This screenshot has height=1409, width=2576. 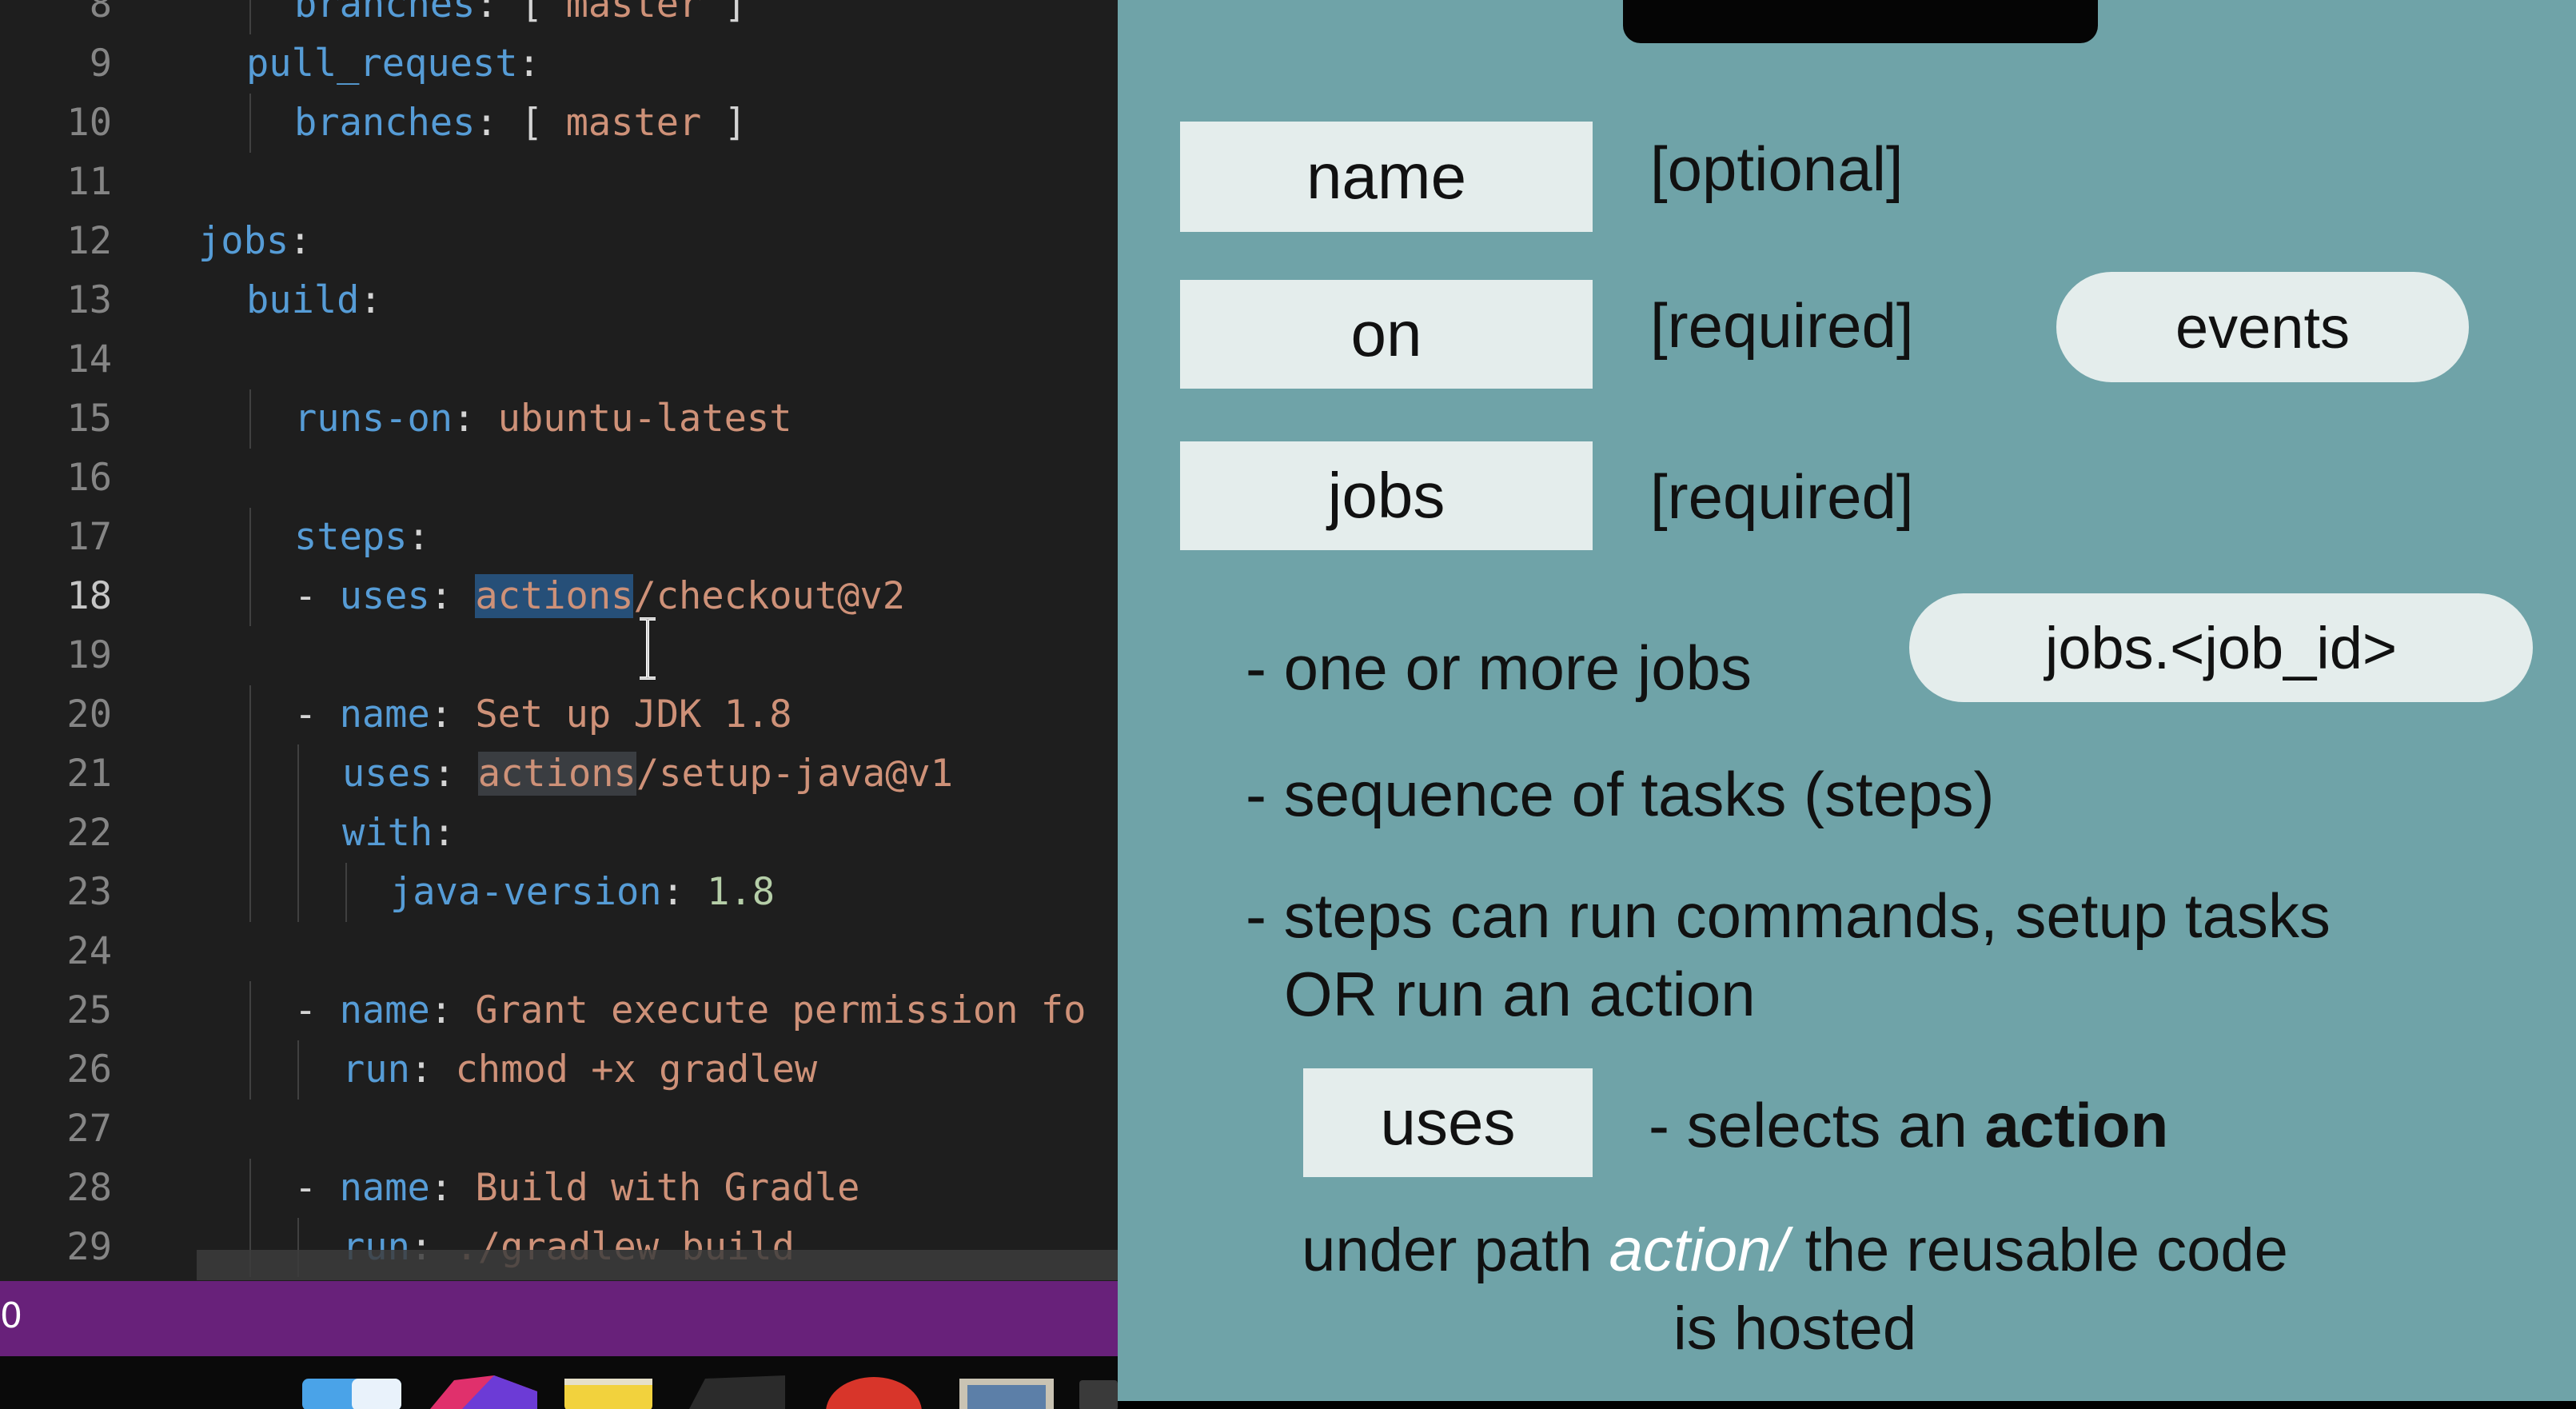 I want to click on line-code: steps:, so click(x=362, y=537).